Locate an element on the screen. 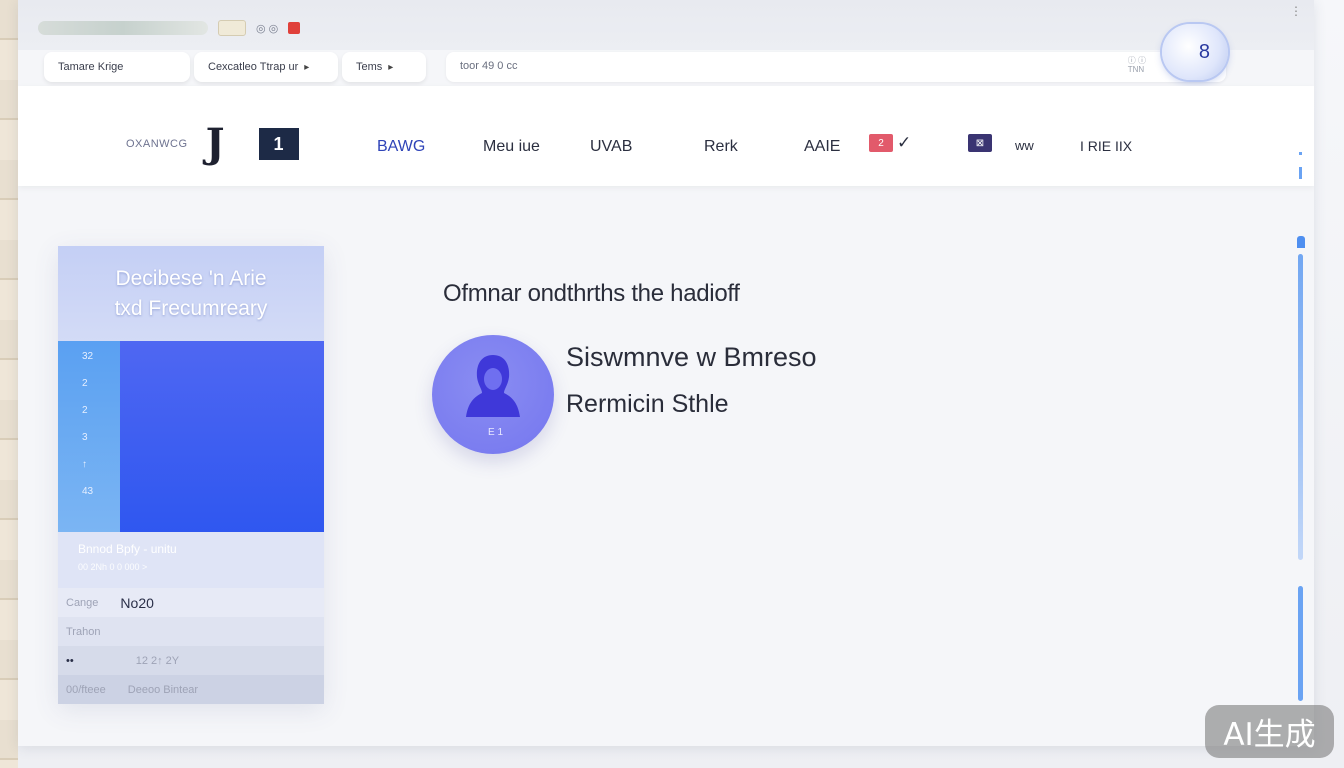 The image size is (1344, 768). person-role: Rermicin Sthle is located at coordinates (647, 404).